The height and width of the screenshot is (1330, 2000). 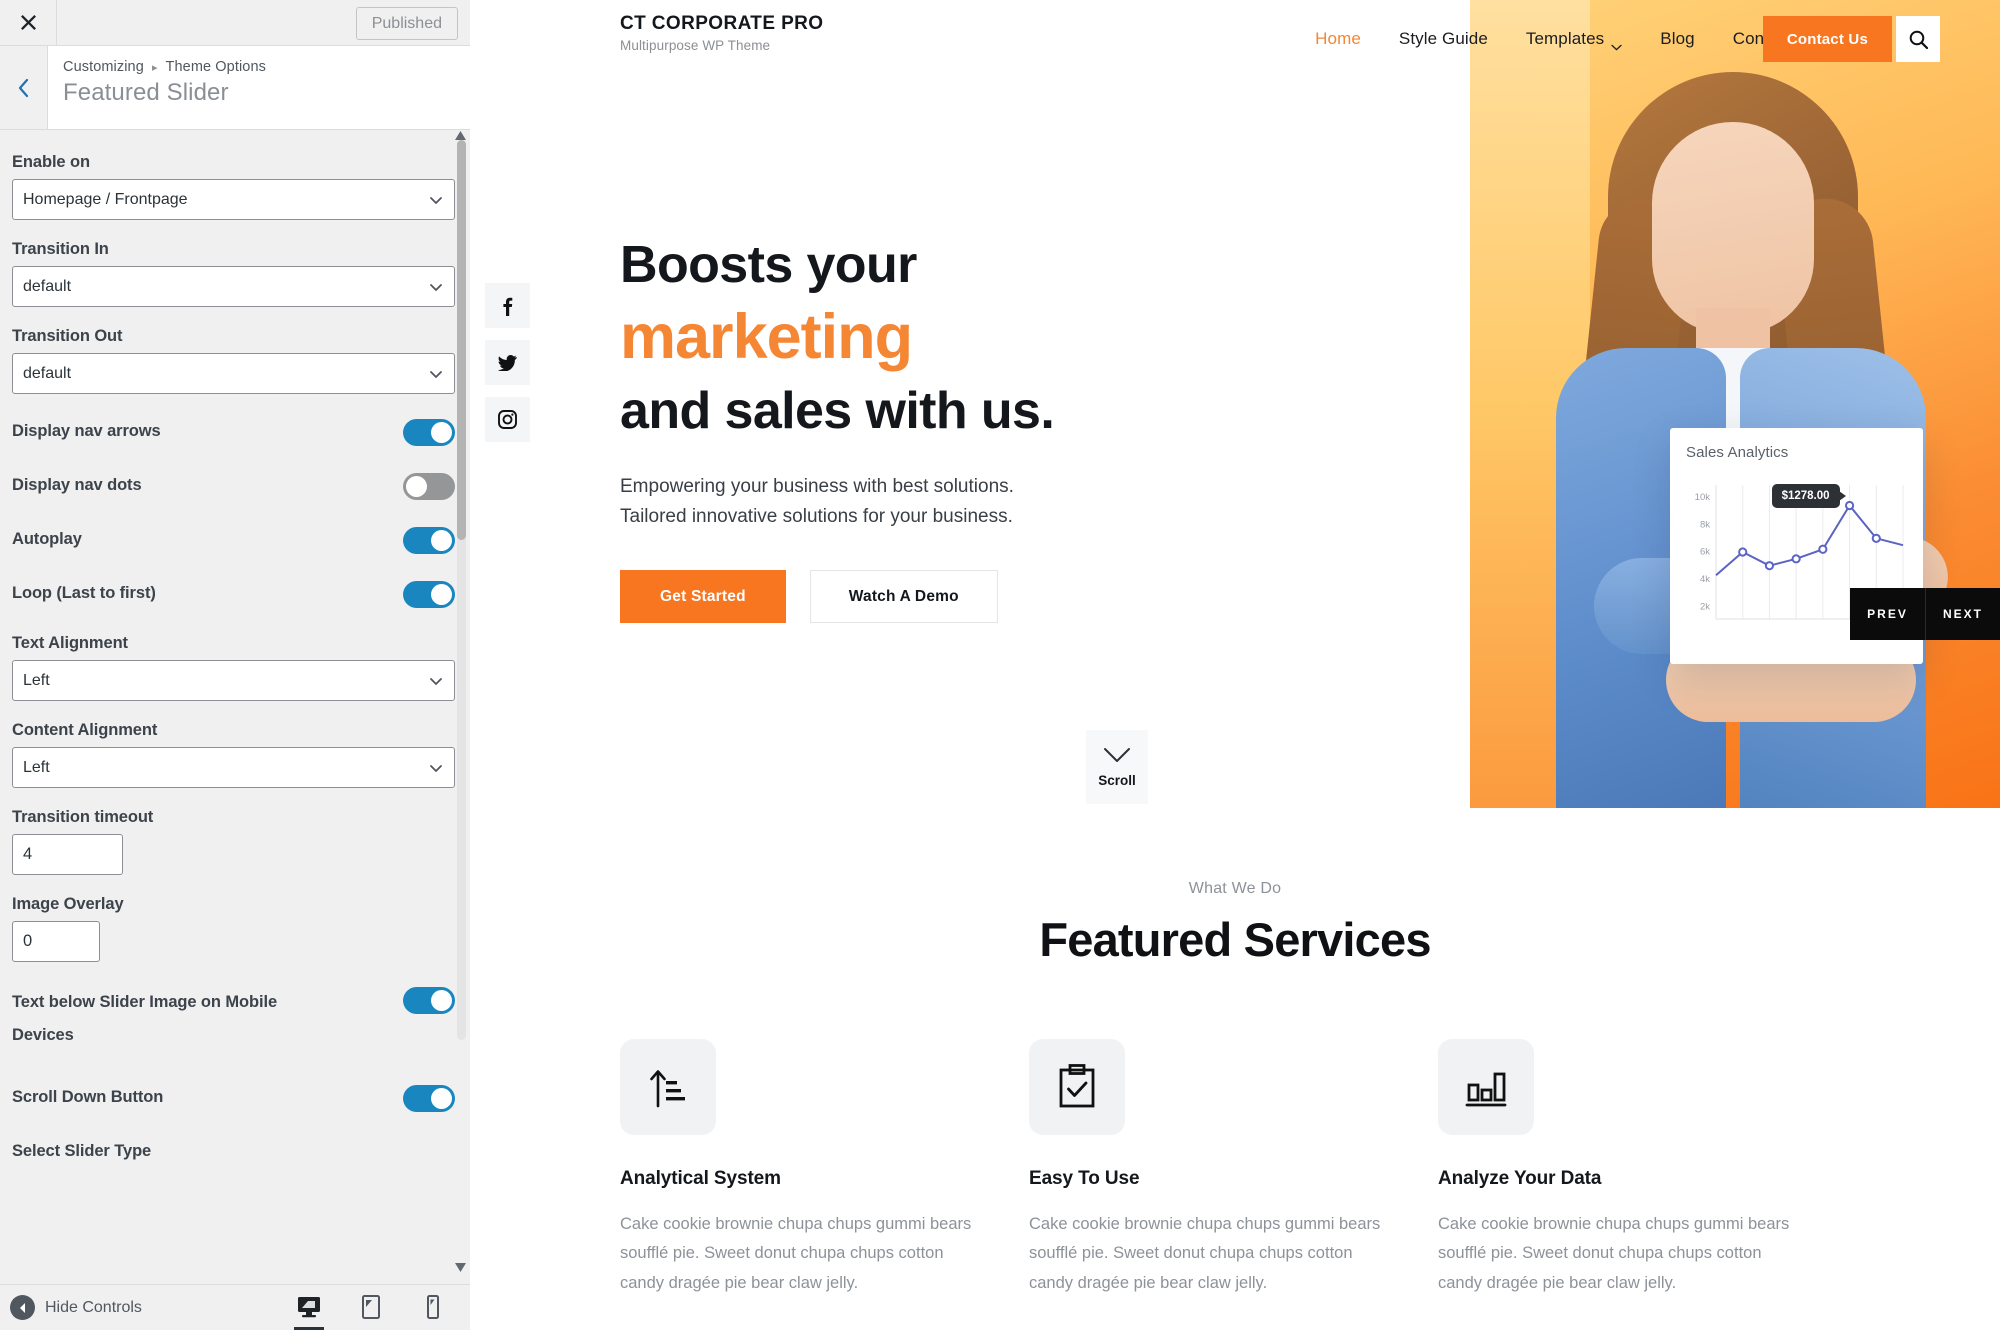 I want to click on toggle-display-nav-arrows, so click(x=429, y=432).